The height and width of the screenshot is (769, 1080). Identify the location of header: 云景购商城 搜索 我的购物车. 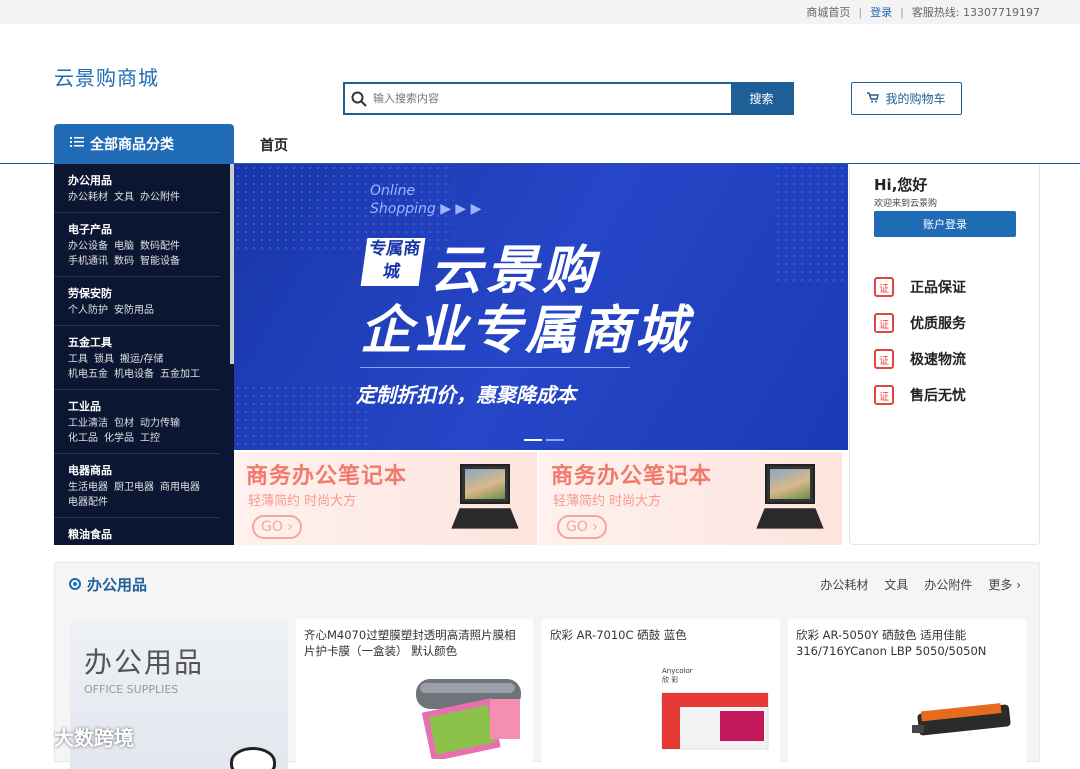
(540, 74).